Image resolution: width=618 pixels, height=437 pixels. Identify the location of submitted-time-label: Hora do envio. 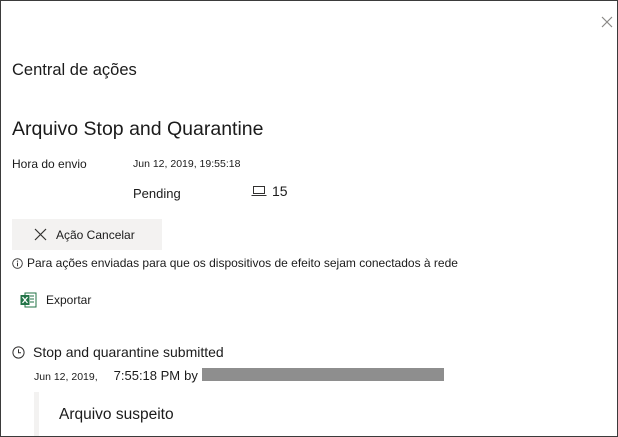
(49, 164).